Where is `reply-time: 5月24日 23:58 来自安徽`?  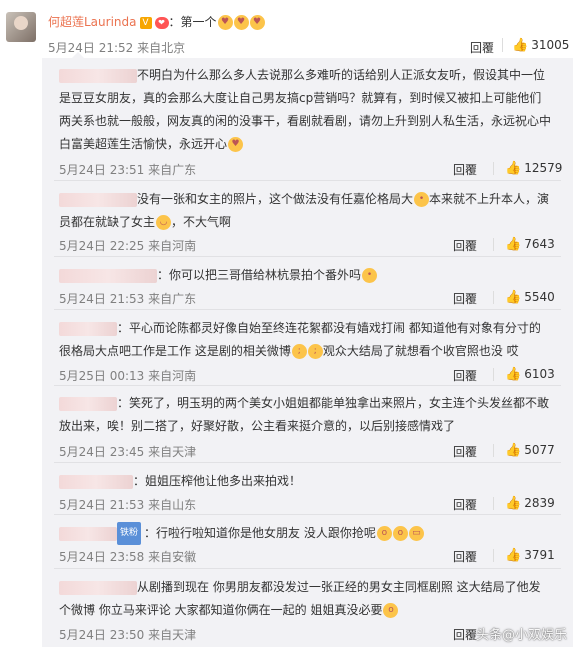
reply-time: 5月24日 23:58 来自安徽 is located at coordinates (128, 557).